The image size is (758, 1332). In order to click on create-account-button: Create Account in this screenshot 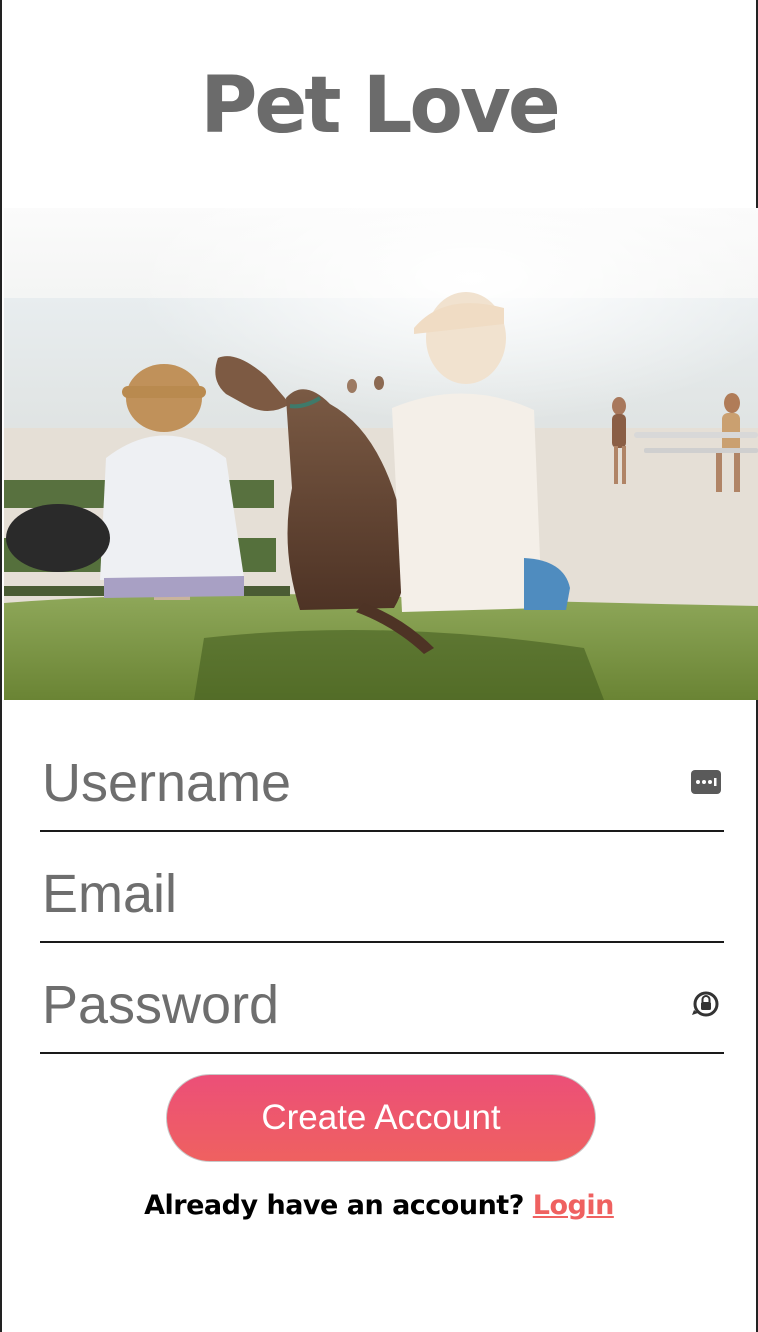, I will do `click(381, 1118)`.